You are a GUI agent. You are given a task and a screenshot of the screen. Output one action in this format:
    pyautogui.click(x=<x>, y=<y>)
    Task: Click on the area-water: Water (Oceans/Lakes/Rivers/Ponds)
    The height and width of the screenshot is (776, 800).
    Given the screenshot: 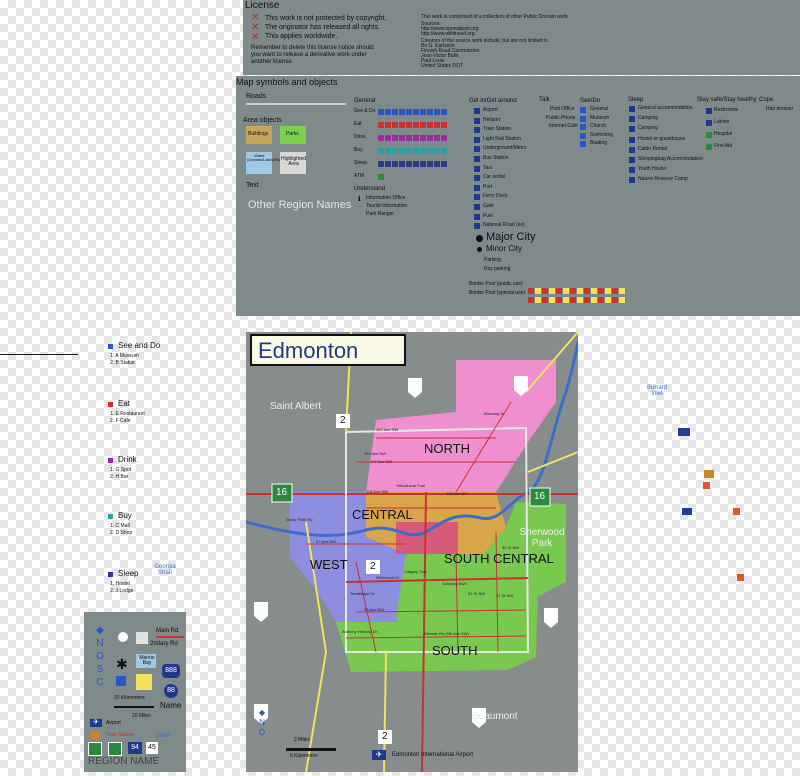 What is the action you would take?
    pyautogui.click(x=273, y=163)
    